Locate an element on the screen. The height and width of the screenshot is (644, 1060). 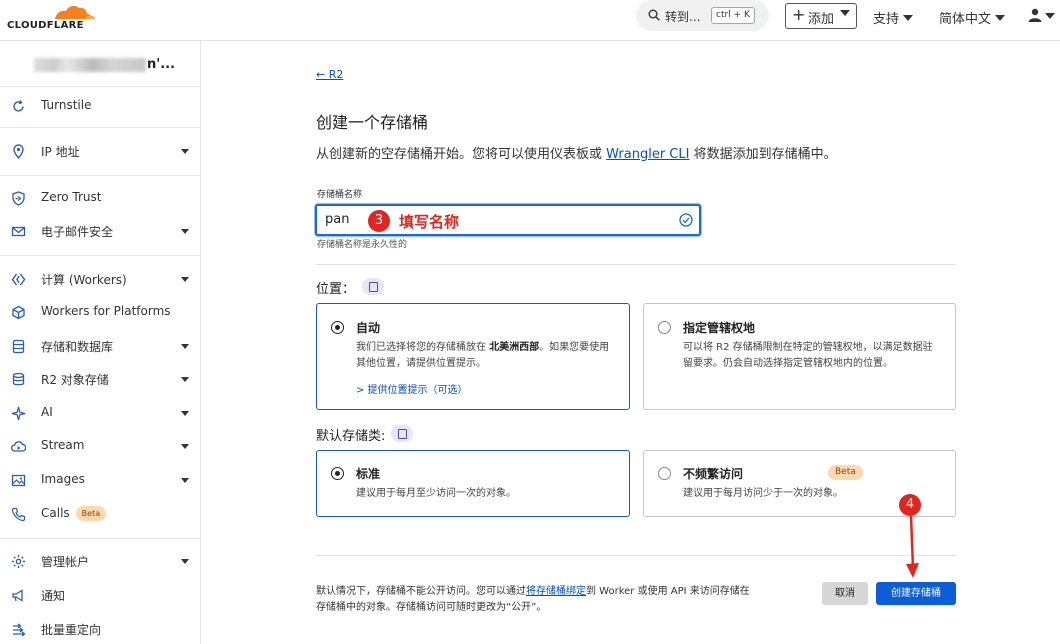
mail-icon is located at coordinates (18, 231).